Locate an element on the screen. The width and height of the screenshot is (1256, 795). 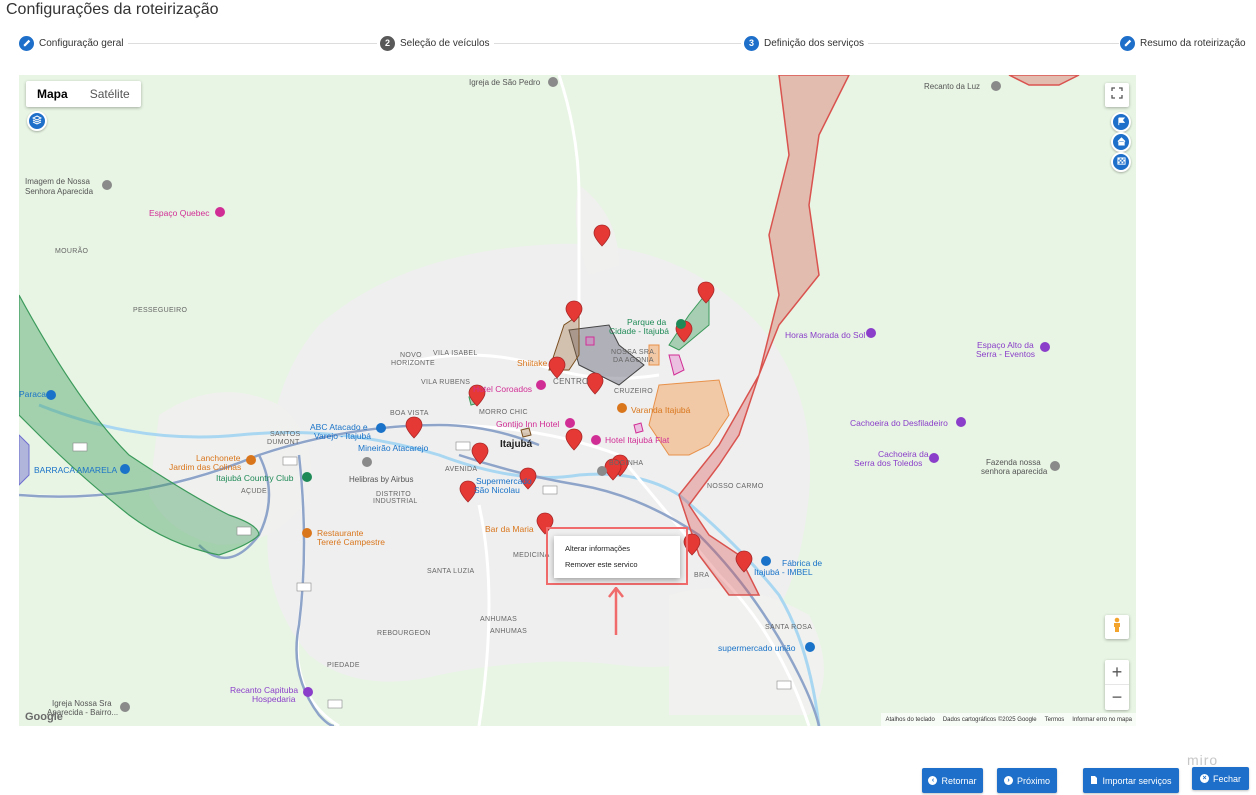
marker-context-menu: Alterar informações Remover este servico is located at coordinates (617, 557).